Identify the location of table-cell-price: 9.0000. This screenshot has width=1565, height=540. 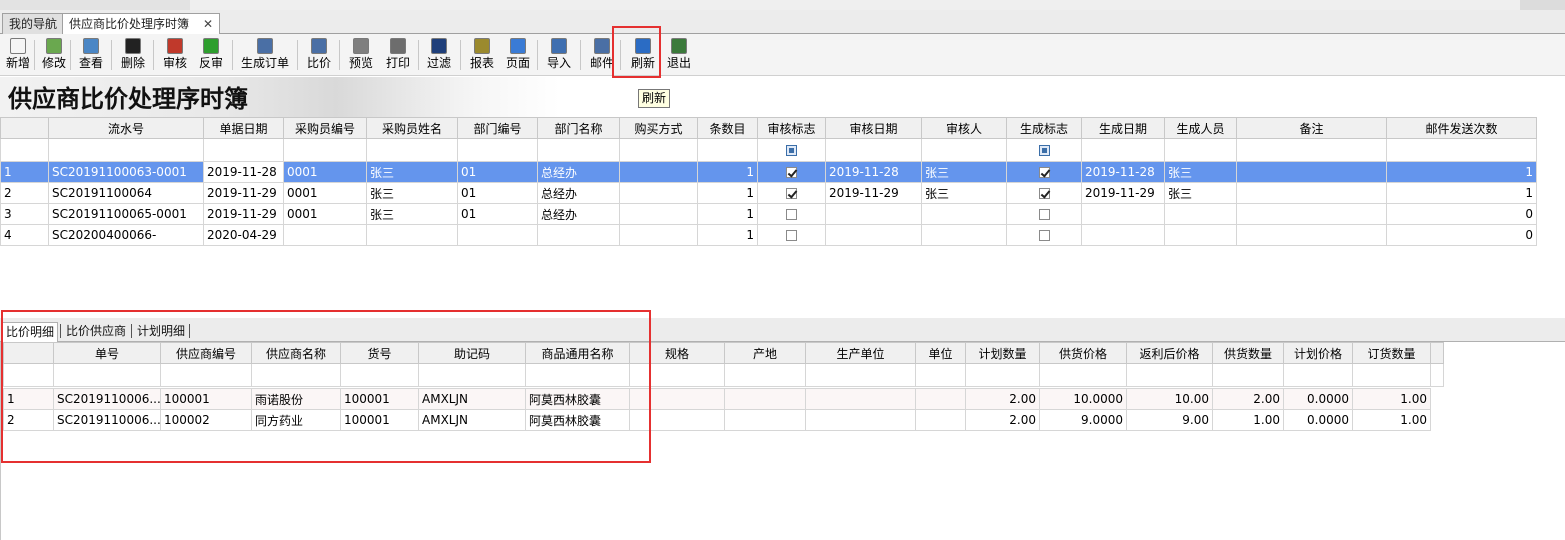
(1083, 420).